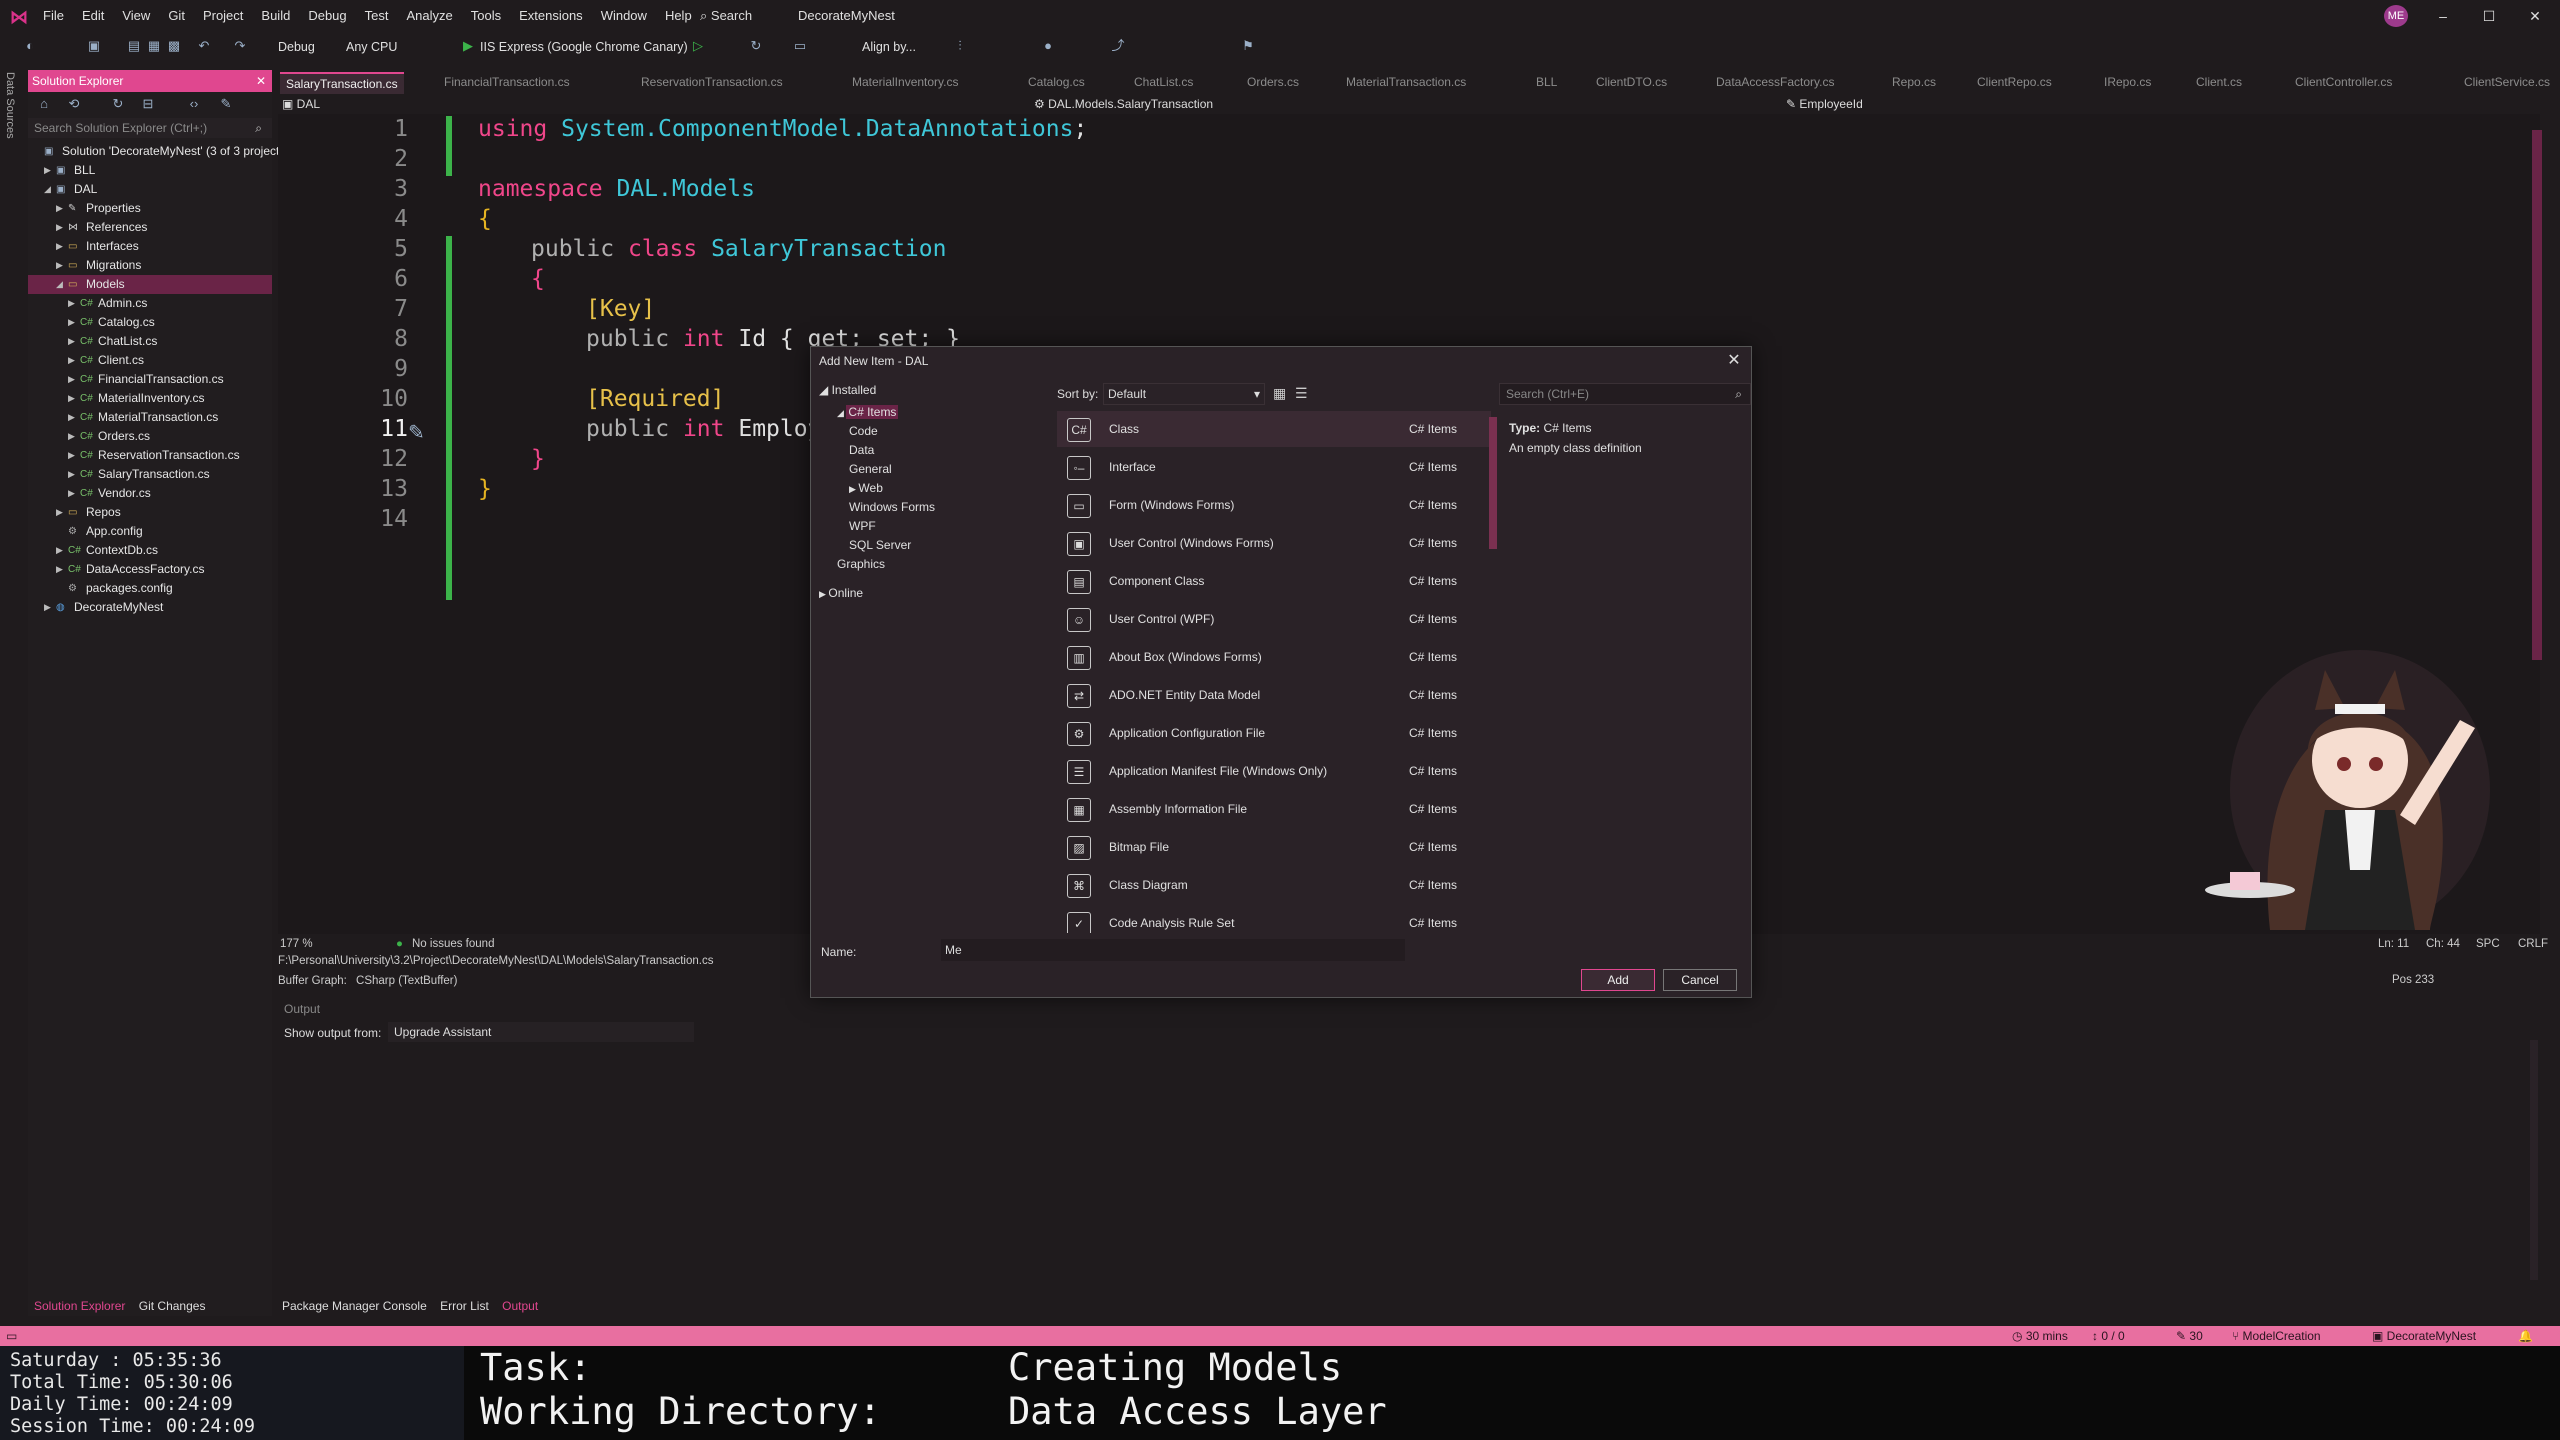 Image resolution: width=2560 pixels, height=1440 pixels. I want to click on tab-error-list: Error List, so click(464, 1306).